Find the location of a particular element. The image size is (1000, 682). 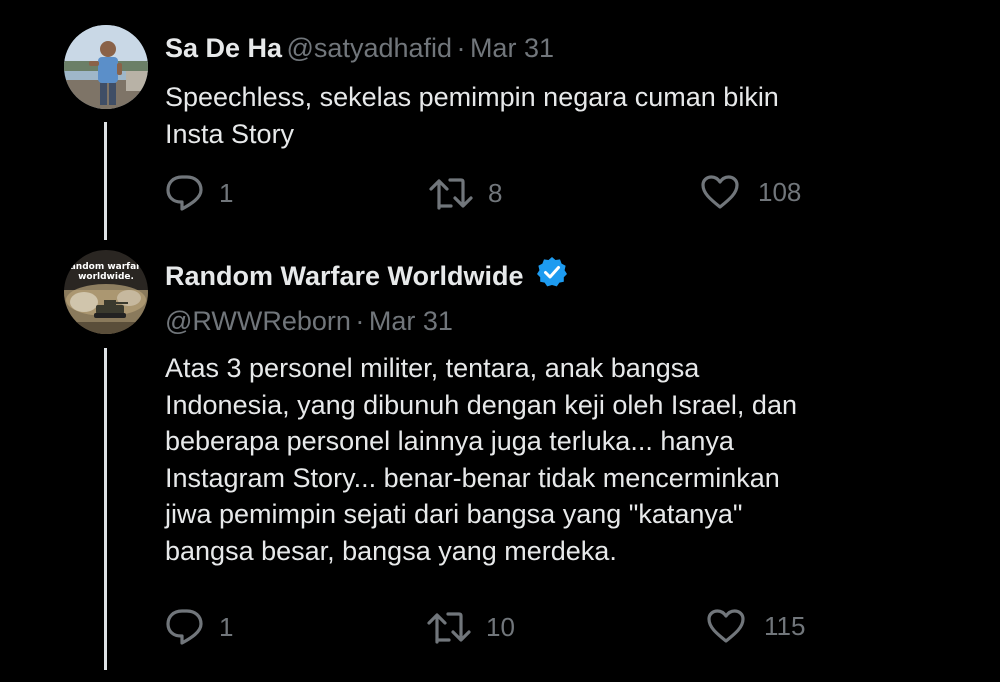

like-count: 115 is located at coordinates (785, 625).